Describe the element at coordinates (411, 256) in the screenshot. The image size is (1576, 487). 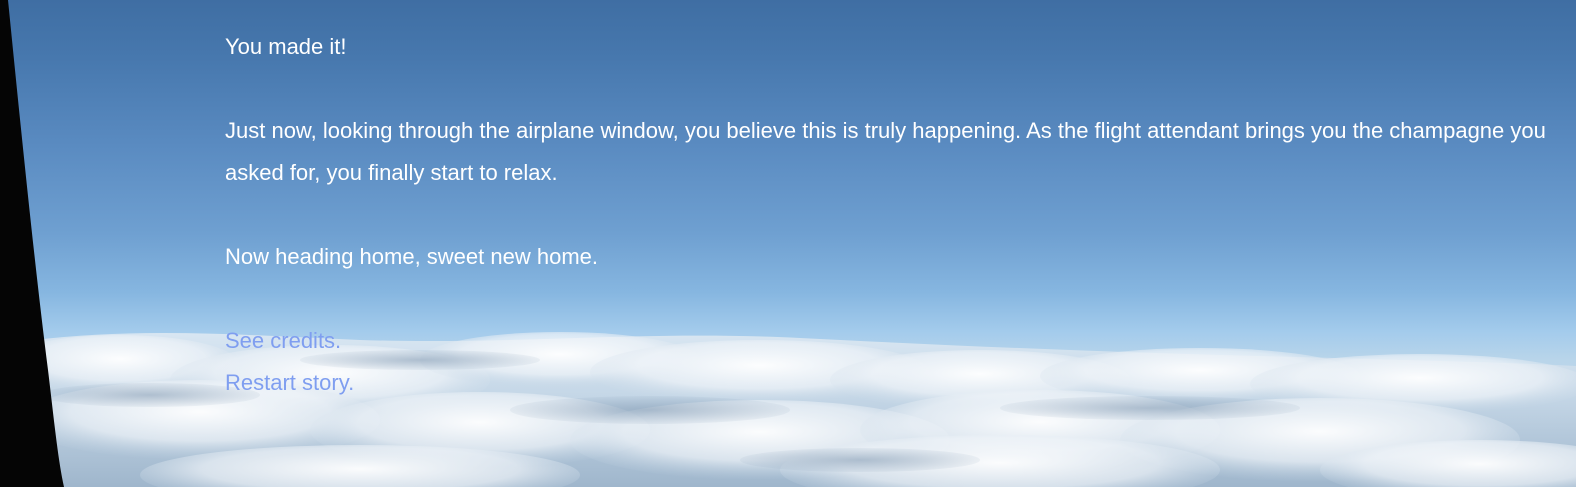
I see `story-paragraph-home: Now heading home, sweet new home.` at that location.